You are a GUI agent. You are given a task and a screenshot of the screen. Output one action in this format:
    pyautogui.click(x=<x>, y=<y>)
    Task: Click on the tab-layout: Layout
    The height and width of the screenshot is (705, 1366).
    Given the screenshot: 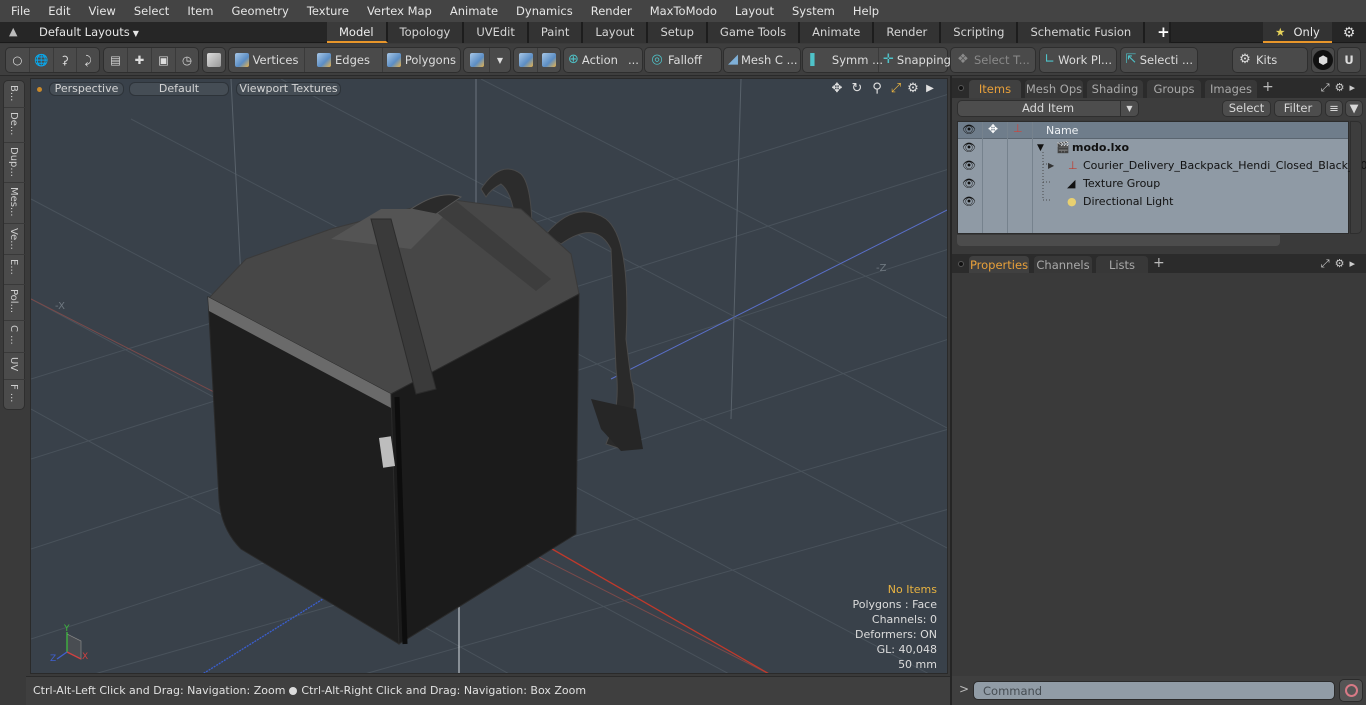 What is the action you would take?
    pyautogui.click(x=616, y=32)
    